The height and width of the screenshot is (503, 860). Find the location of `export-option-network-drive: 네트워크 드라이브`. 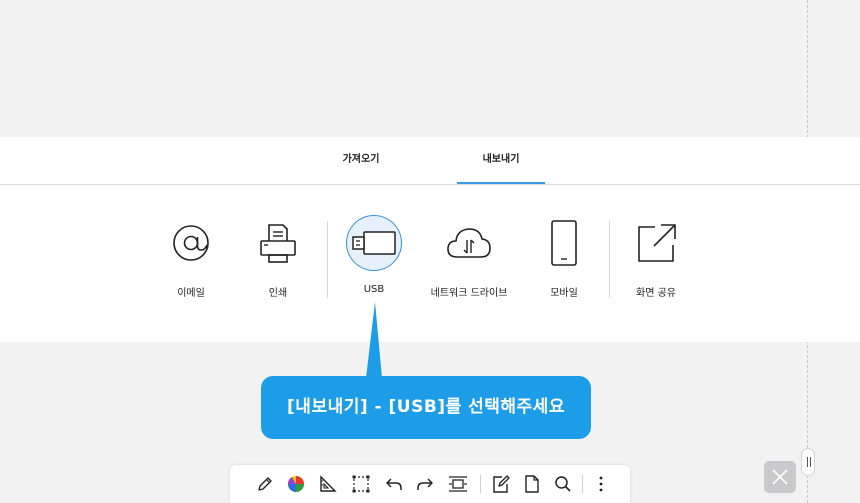

export-option-network-drive: 네트워크 드라이브 is located at coordinates (469, 258).